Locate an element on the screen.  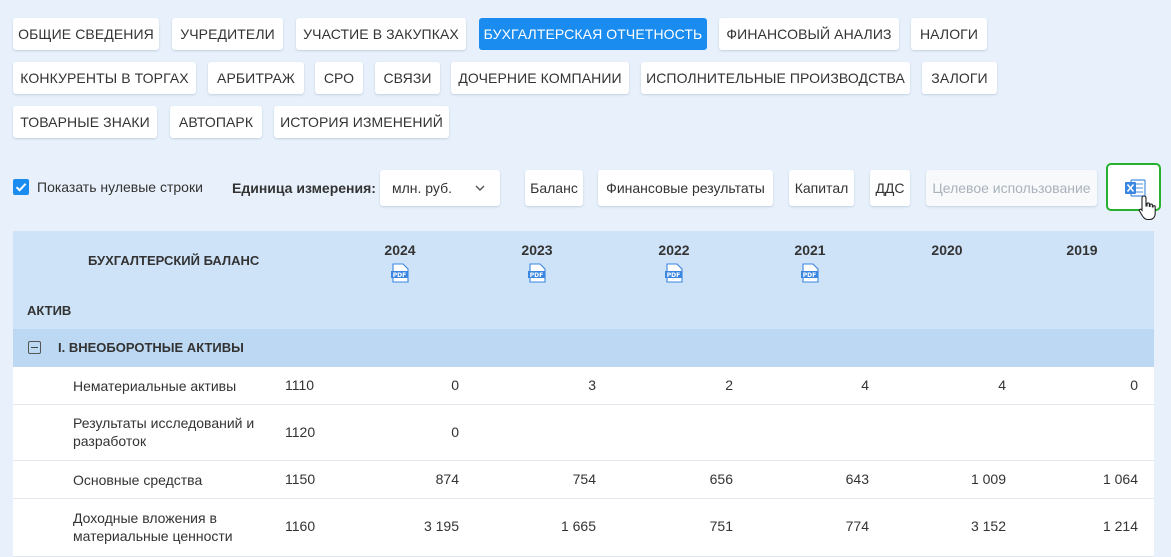
row-value: 2 is located at coordinates (729, 385).